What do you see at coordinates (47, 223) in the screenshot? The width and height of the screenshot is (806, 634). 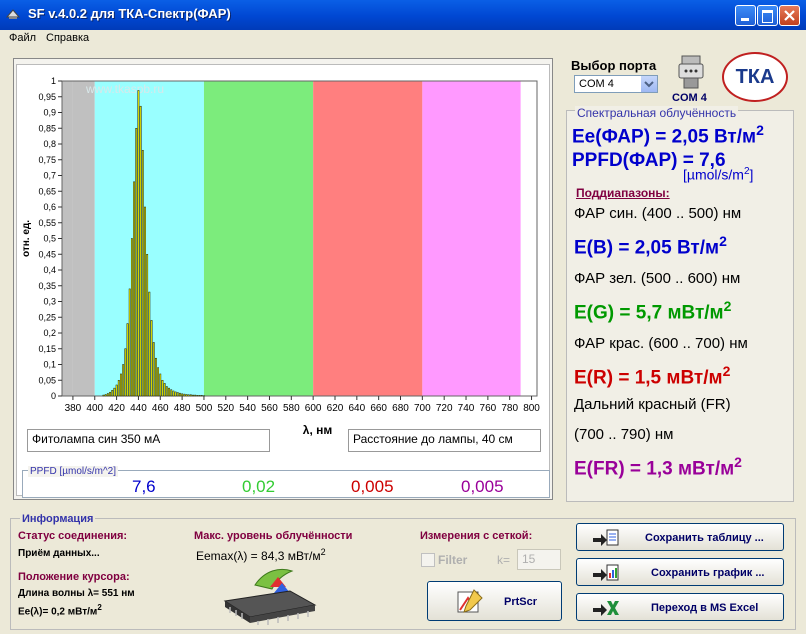 I see `y-tick-label: 0,55` at bounding box center [47, 223].